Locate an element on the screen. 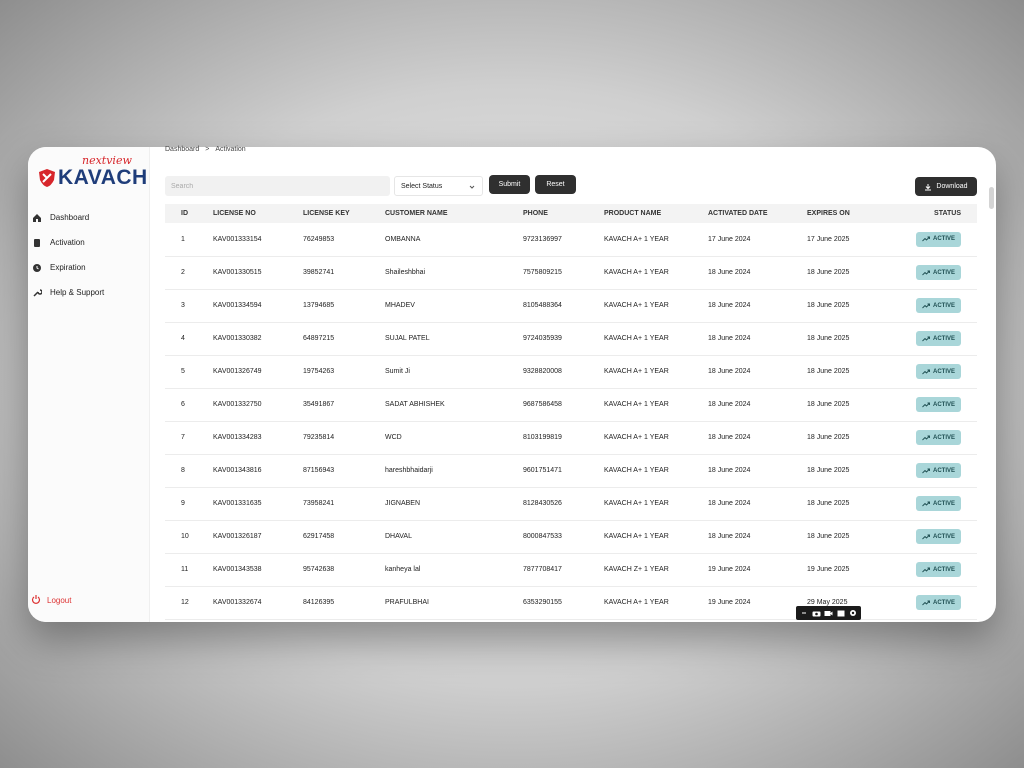 Image resolution: width=1024 pixels, height=768 pixels. header-expires-on: EXPIRES ON is located at coordinates (852, 213).